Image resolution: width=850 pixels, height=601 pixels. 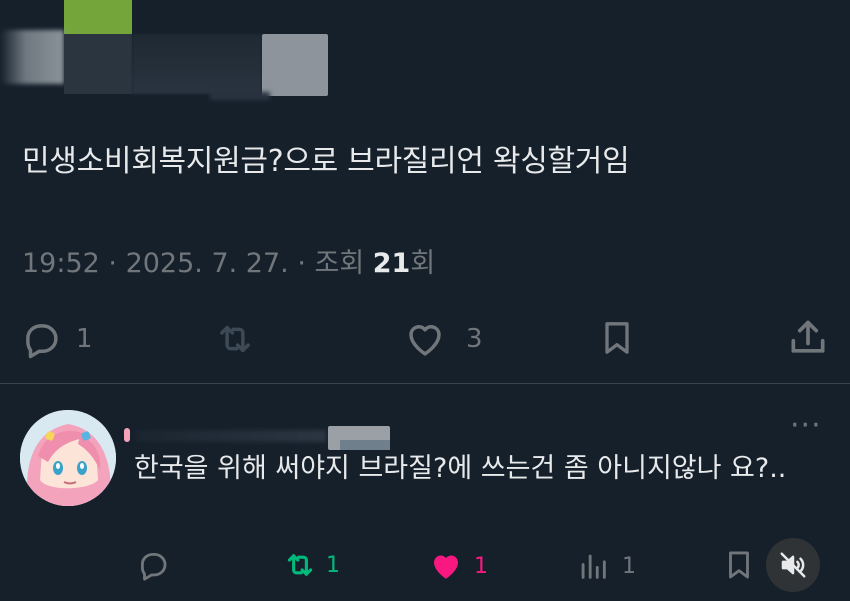 I want to click on anime-girl-avatar-icon, so click(x=68, y=458).